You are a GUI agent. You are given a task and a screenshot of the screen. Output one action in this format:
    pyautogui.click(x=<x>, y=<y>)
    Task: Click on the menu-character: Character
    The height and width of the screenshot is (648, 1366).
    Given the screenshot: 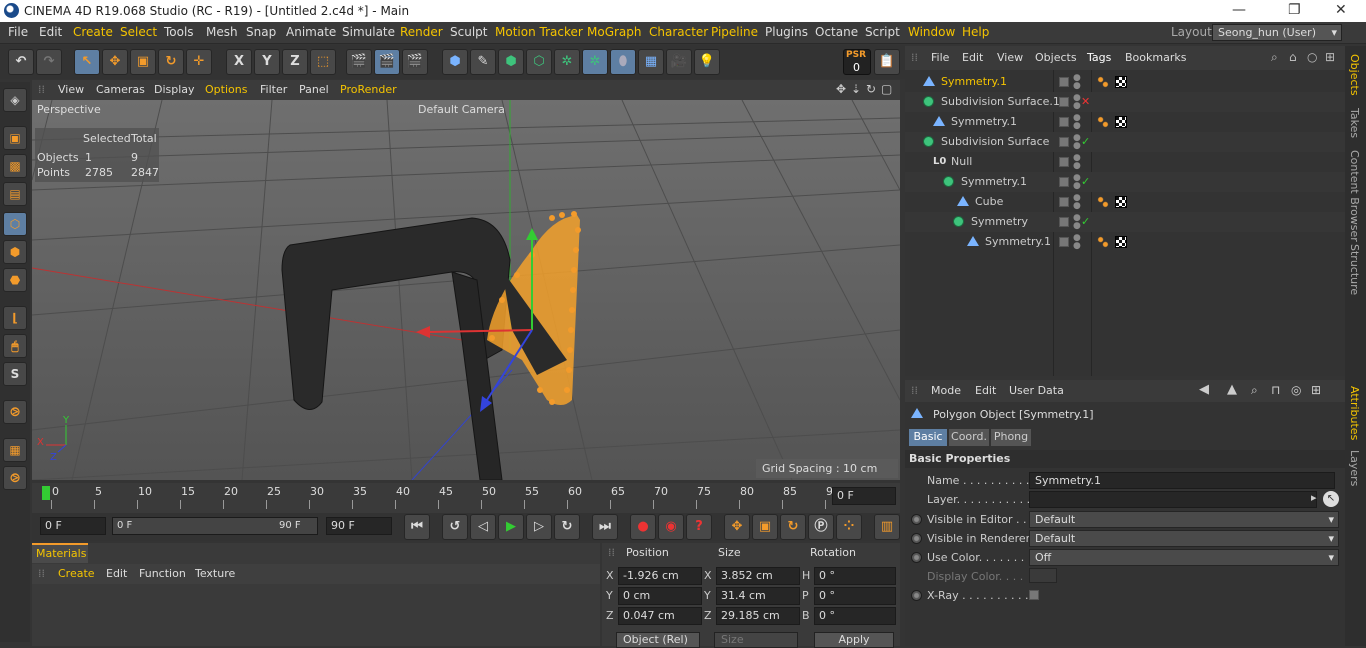 What is the action you would take?
    pyautogui.click(x=678, y=32)
    